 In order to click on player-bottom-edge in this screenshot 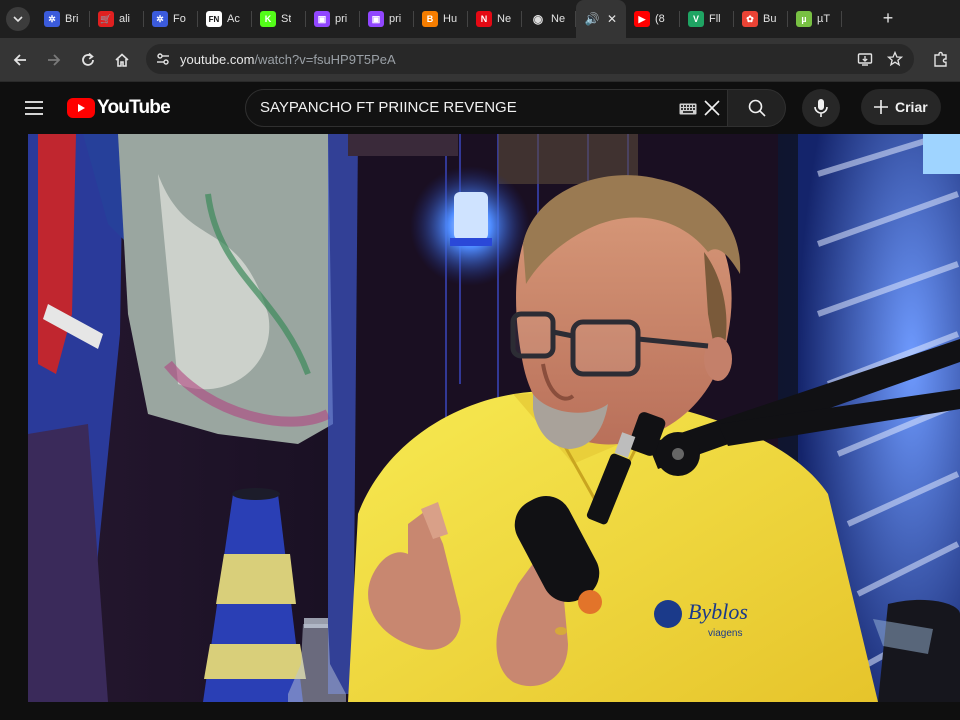, I will do `click(480, 711)`.